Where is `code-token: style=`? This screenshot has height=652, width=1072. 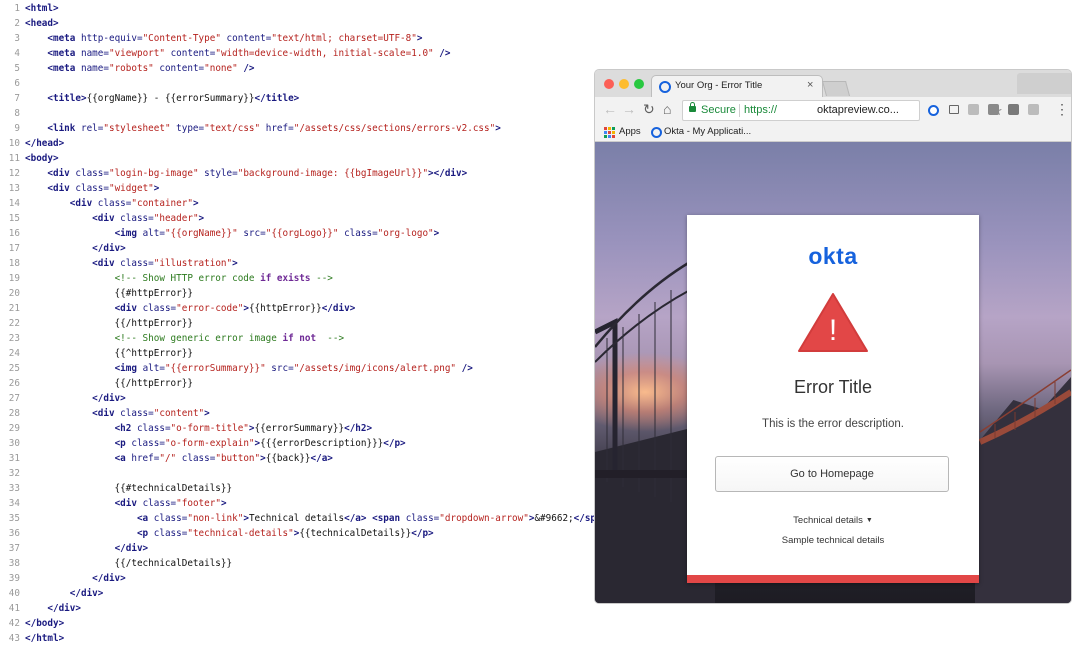 code-token: style= is located at coordinates (218, 173).